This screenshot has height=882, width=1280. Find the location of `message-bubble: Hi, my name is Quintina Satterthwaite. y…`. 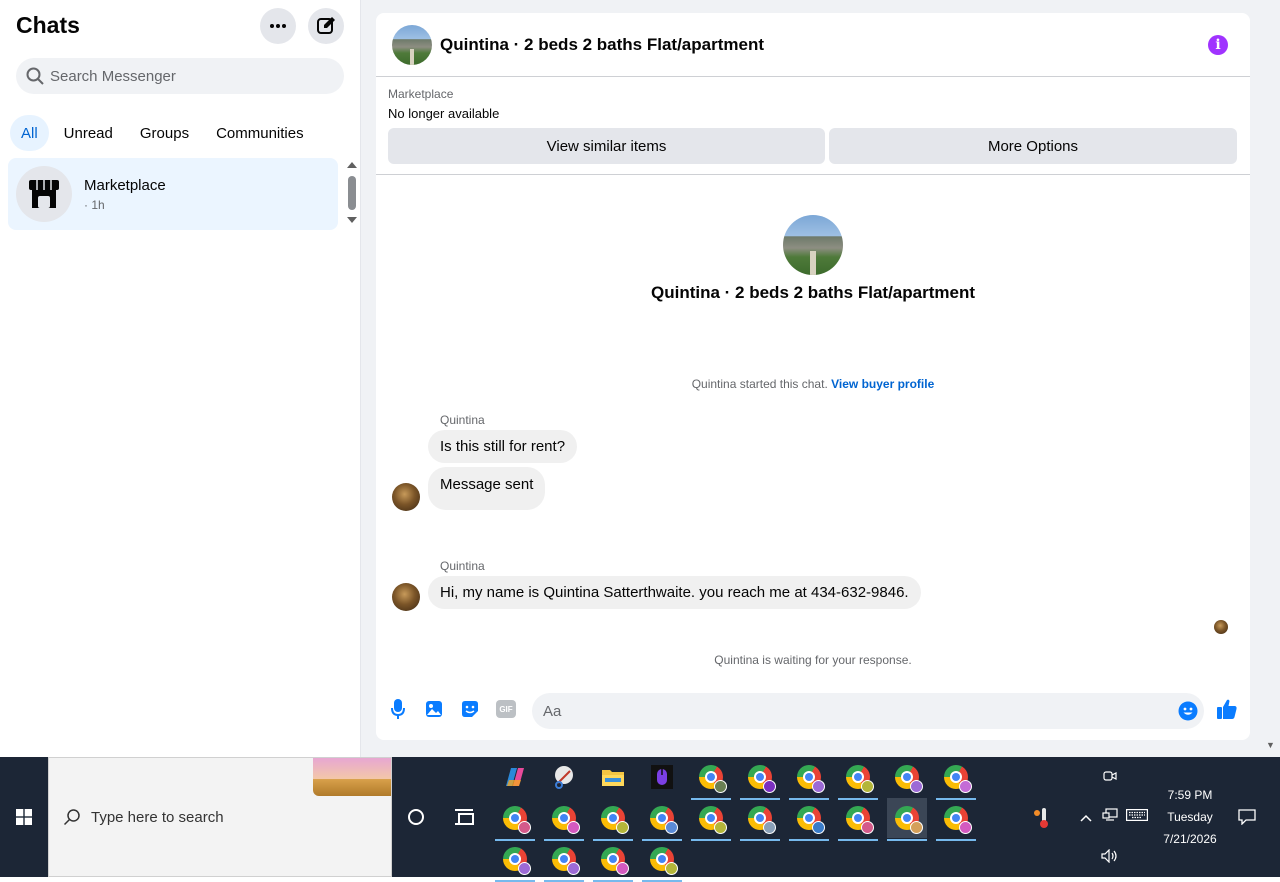

message-bubble: Hi, my name is Quintina Satterthwaite. y… is located at coordinates (674, 592).